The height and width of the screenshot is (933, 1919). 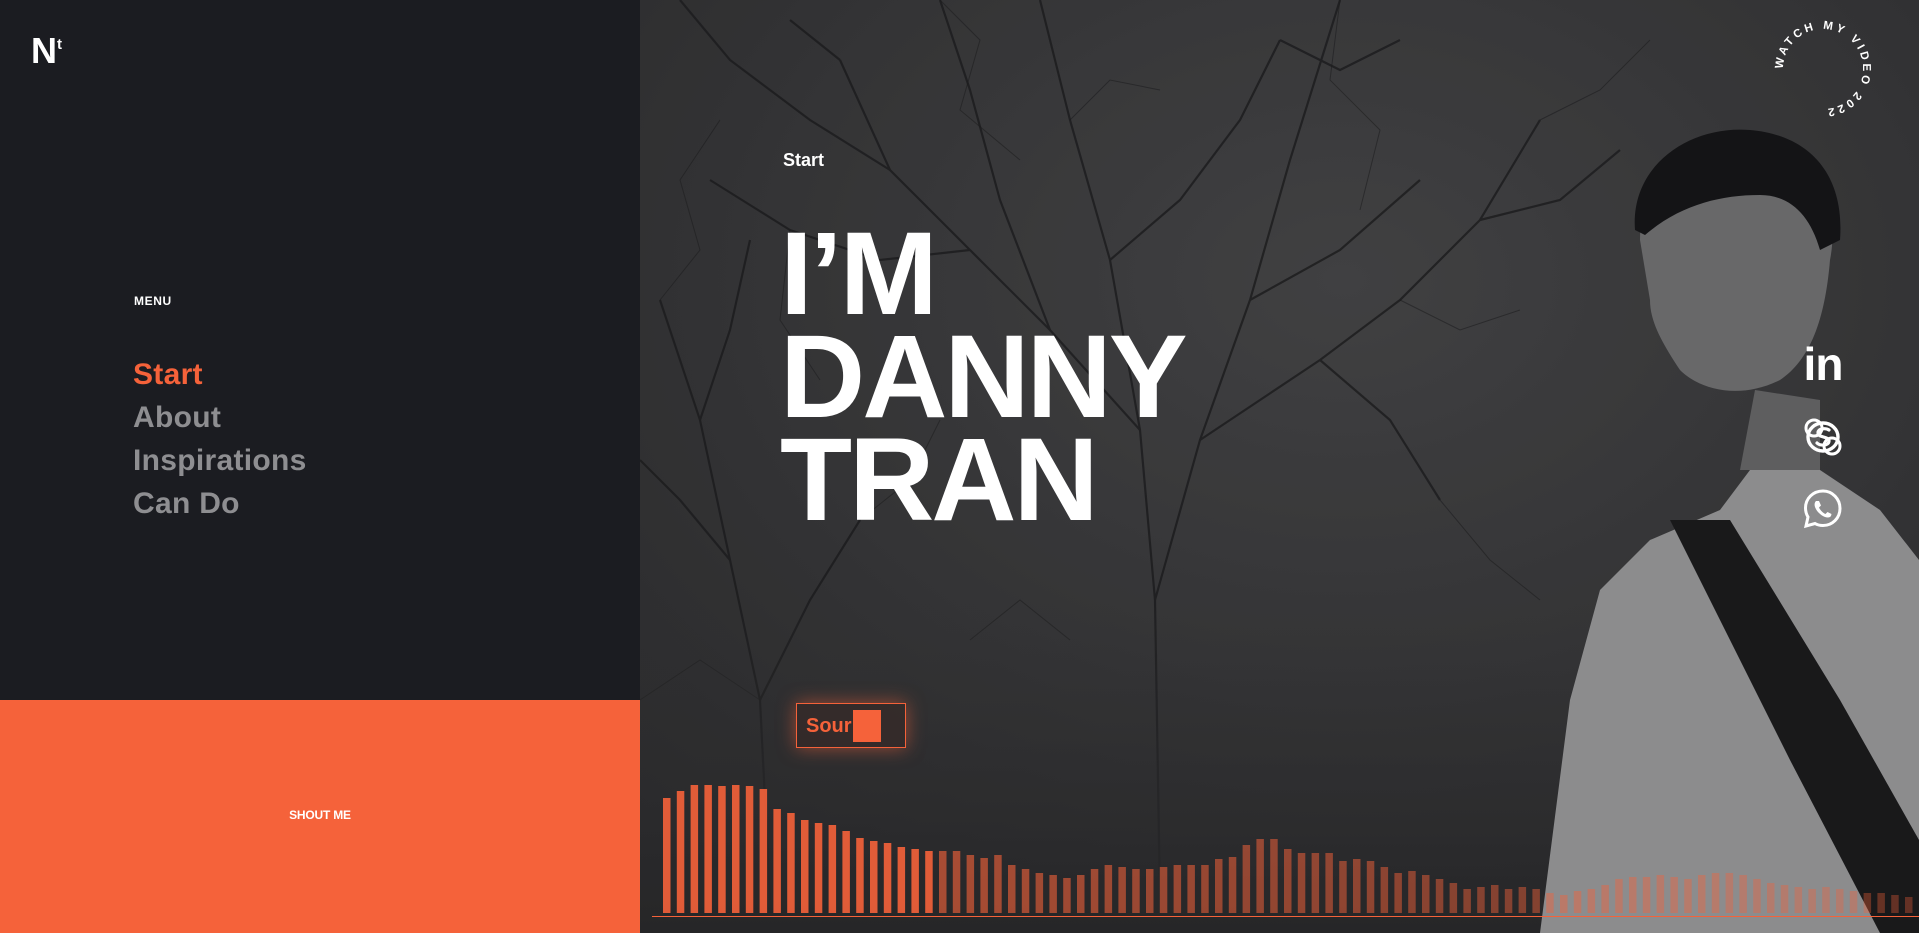 I want to click on watch-video-badge: WATCH MY VIDEO 2022, so click(x=1823, y=69).